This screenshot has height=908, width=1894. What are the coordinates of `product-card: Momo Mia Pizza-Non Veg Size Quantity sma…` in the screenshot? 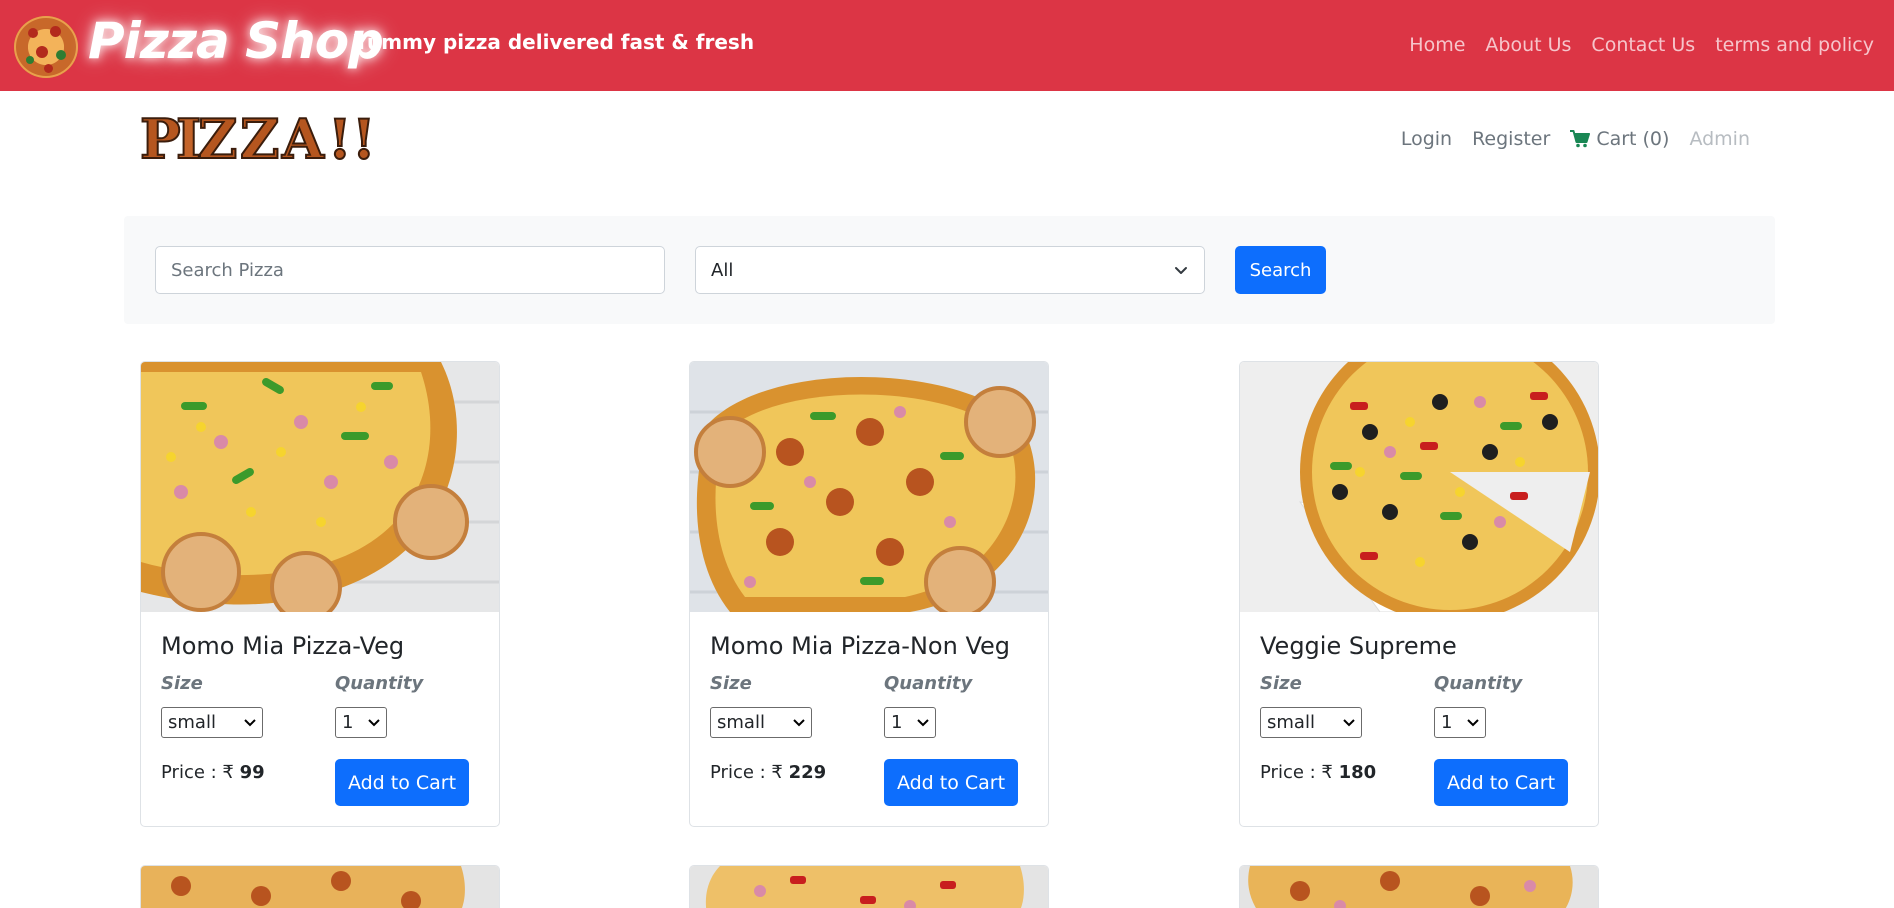 It's located at (869, 594).